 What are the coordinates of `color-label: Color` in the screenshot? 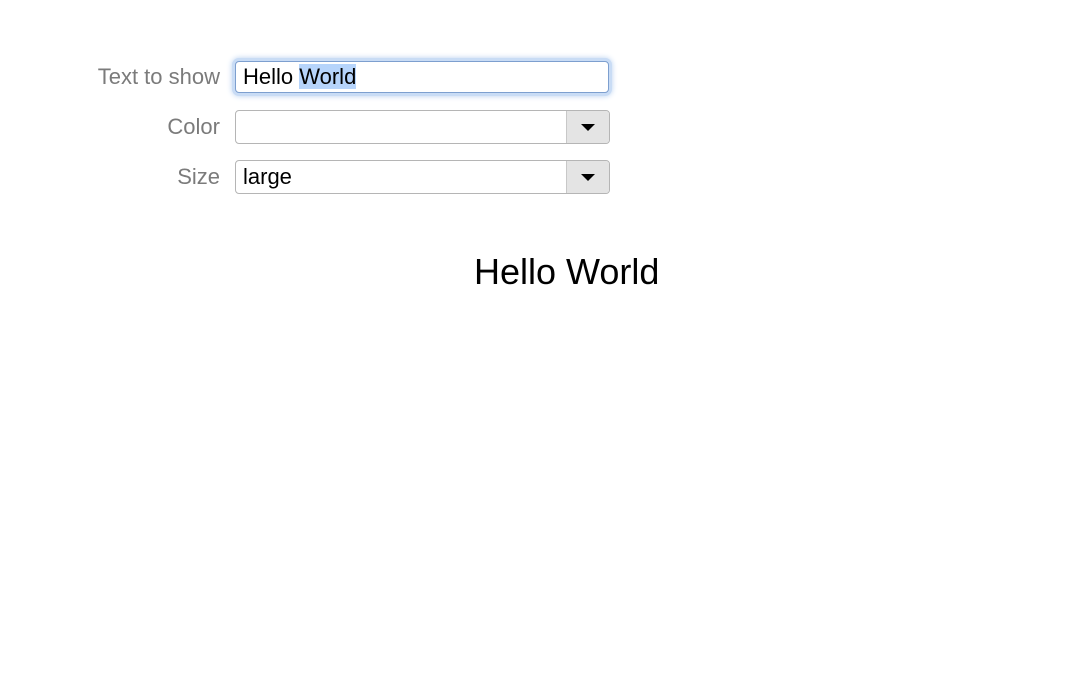 It's located at (193, 126).